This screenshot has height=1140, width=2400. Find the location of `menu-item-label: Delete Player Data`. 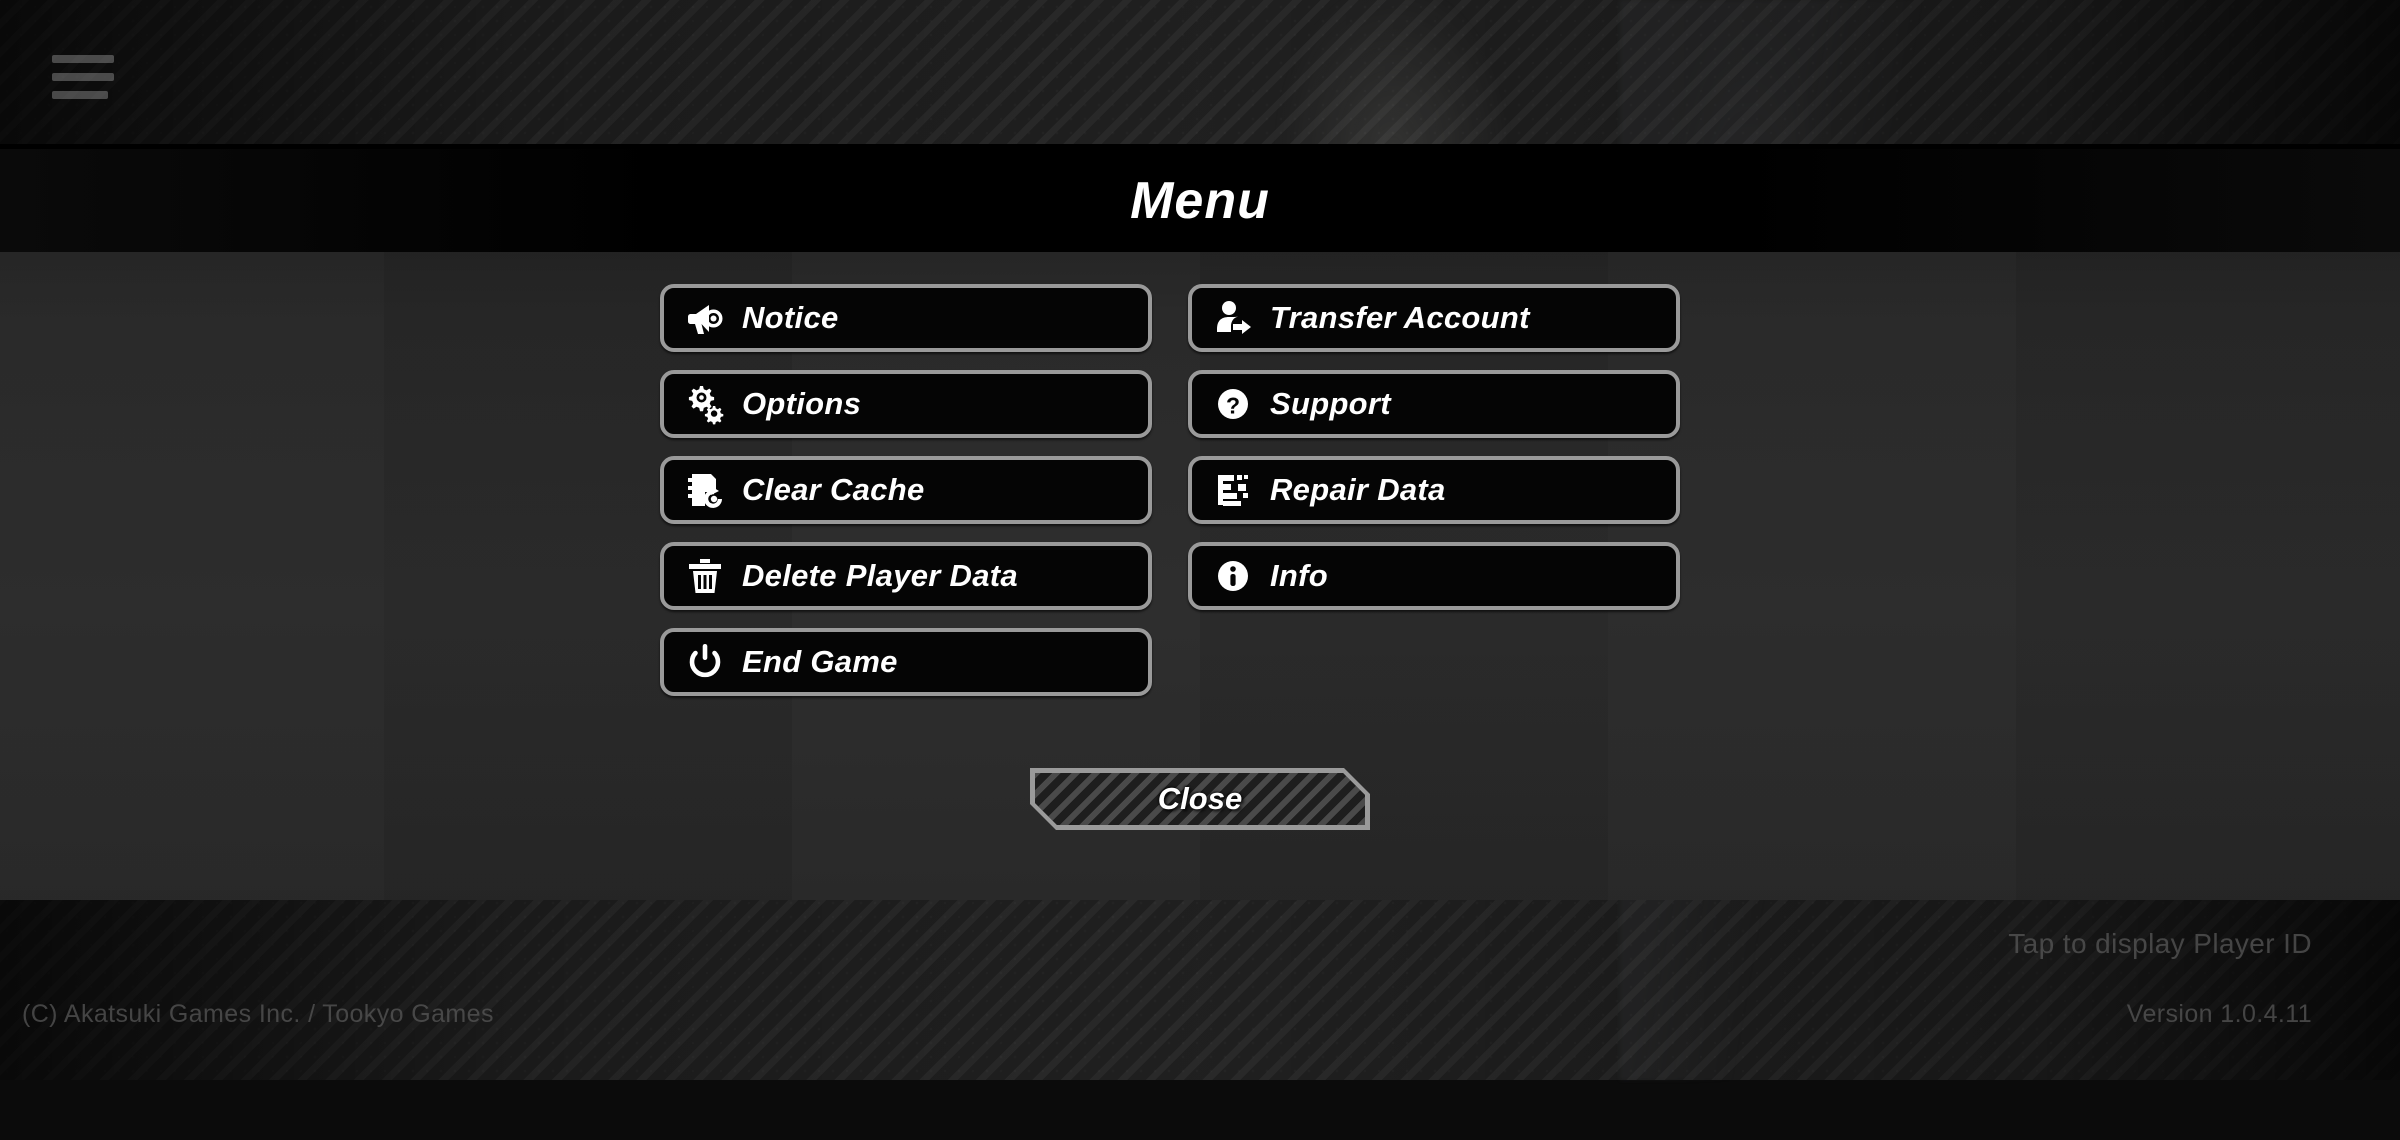

menu-item-label: Delete Player Data is located at coordinates (880, 576).